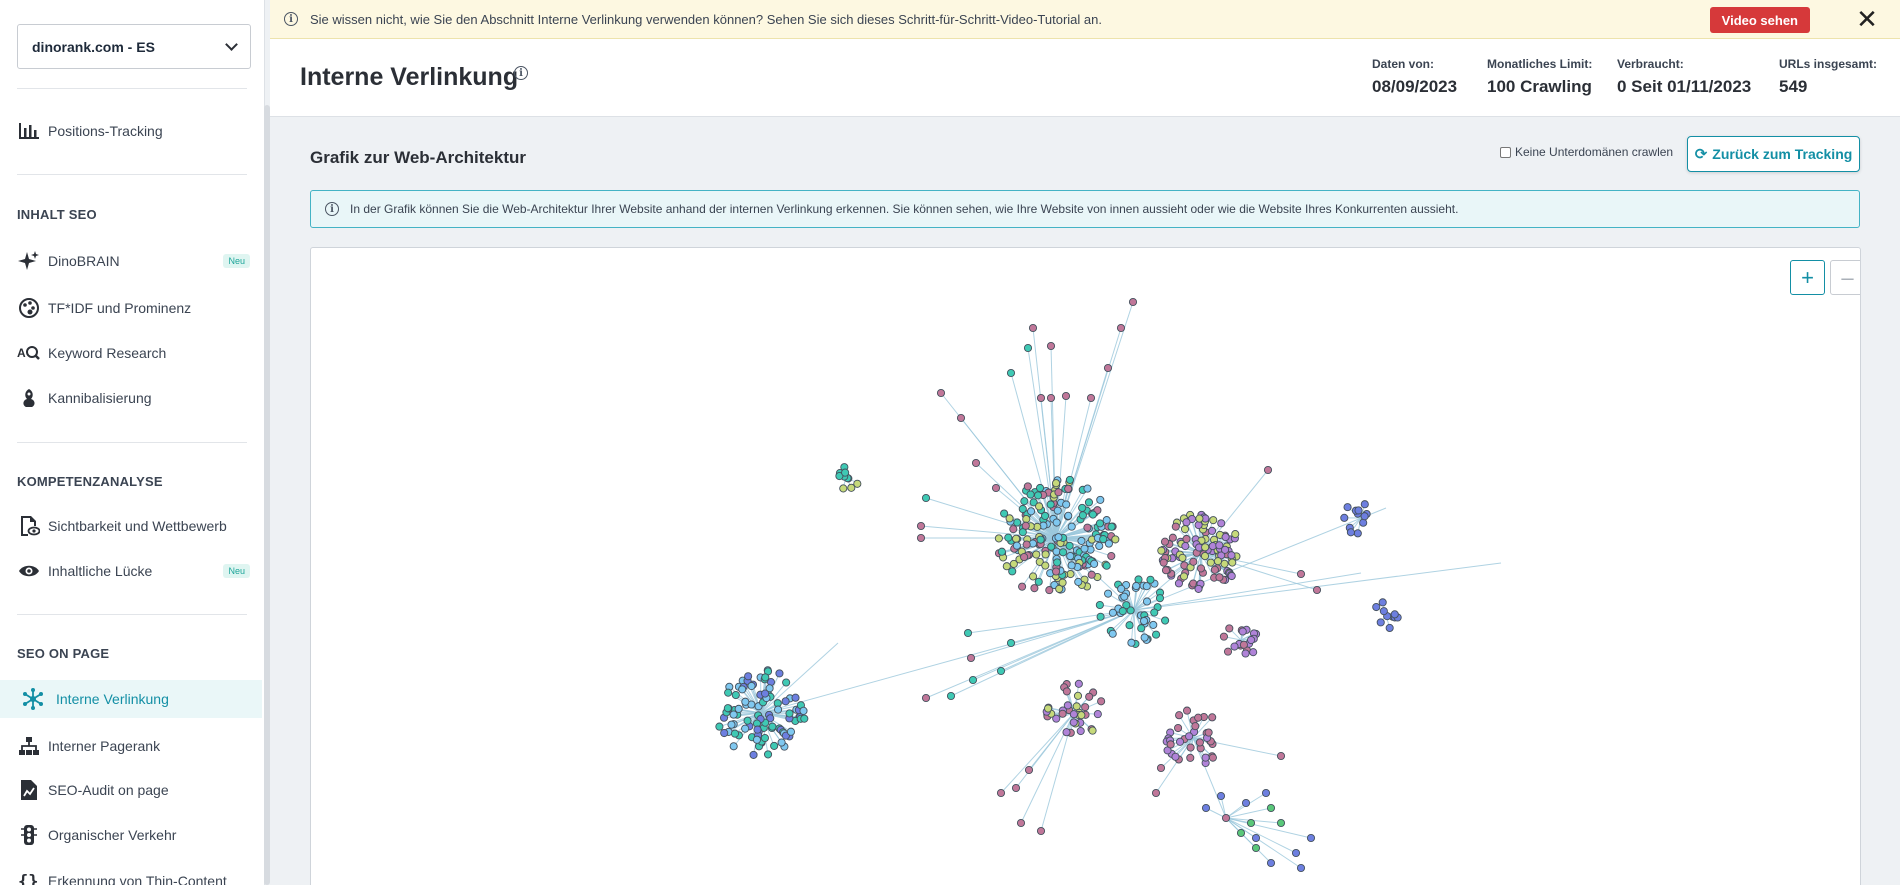  I want to click on sidebar-item-positions-tracking: Positions-Tracking, so click(131, 131).